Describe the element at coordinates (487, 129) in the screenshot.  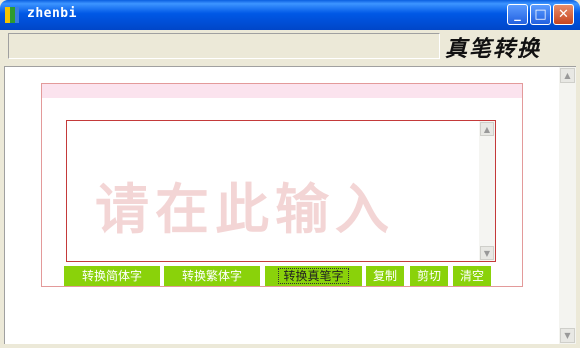
I see `textarea-scroll-up-icon: ▲` at that location.